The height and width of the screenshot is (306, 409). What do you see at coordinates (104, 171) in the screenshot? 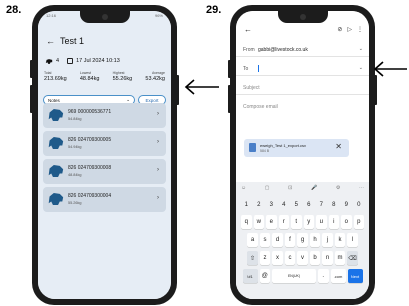
I see `list-item: 826 024709300008 48.84kg ›` at bounding box center [104, 171].